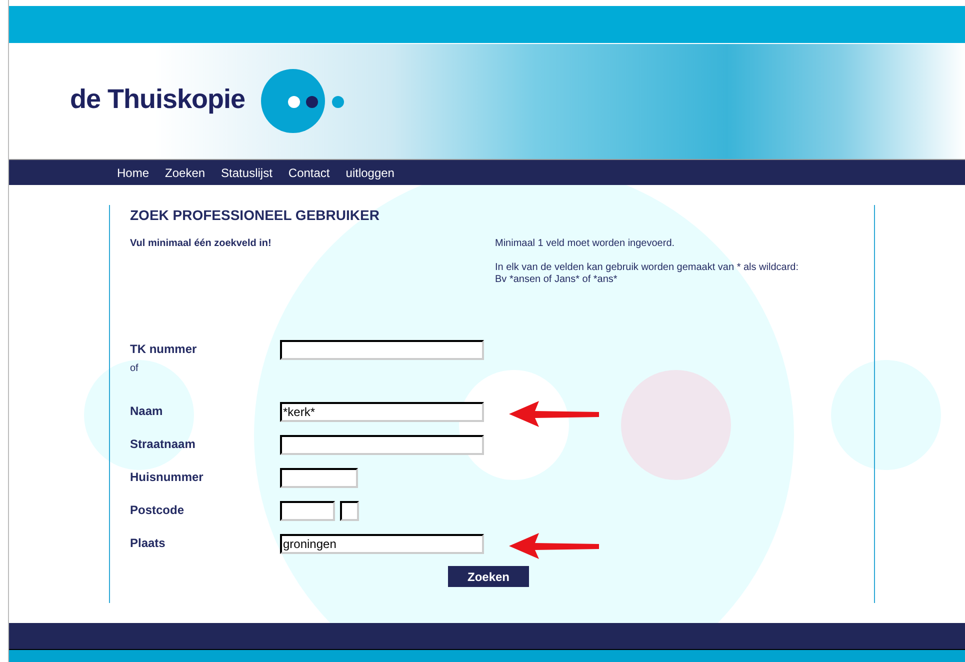 The image size is (965, 662). I want to click on nav-link: Statuslijst, so click(246, 173).